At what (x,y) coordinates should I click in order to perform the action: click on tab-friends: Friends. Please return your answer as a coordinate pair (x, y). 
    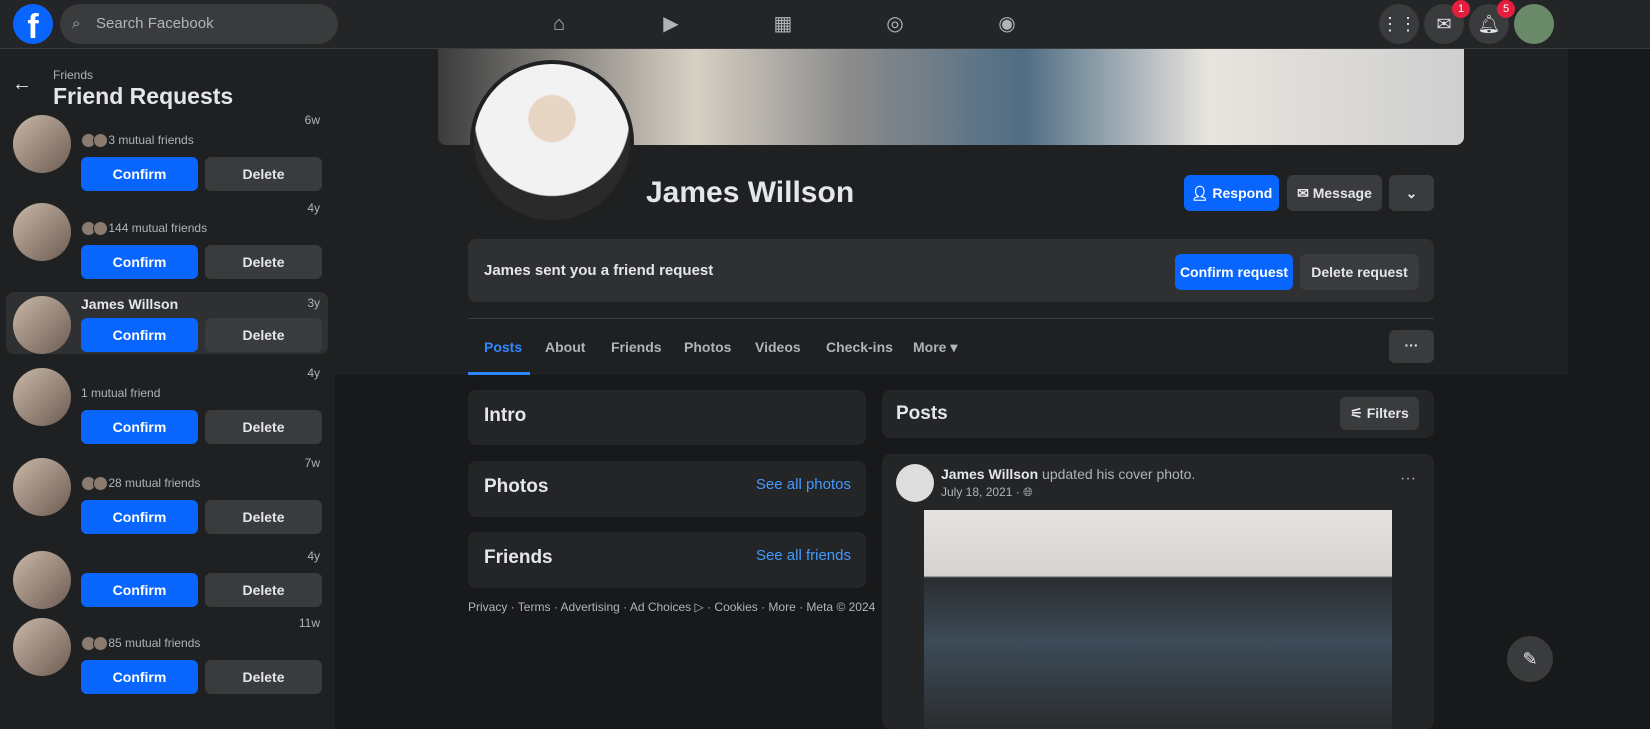
    Looking at the image, I should click on (636, 347).